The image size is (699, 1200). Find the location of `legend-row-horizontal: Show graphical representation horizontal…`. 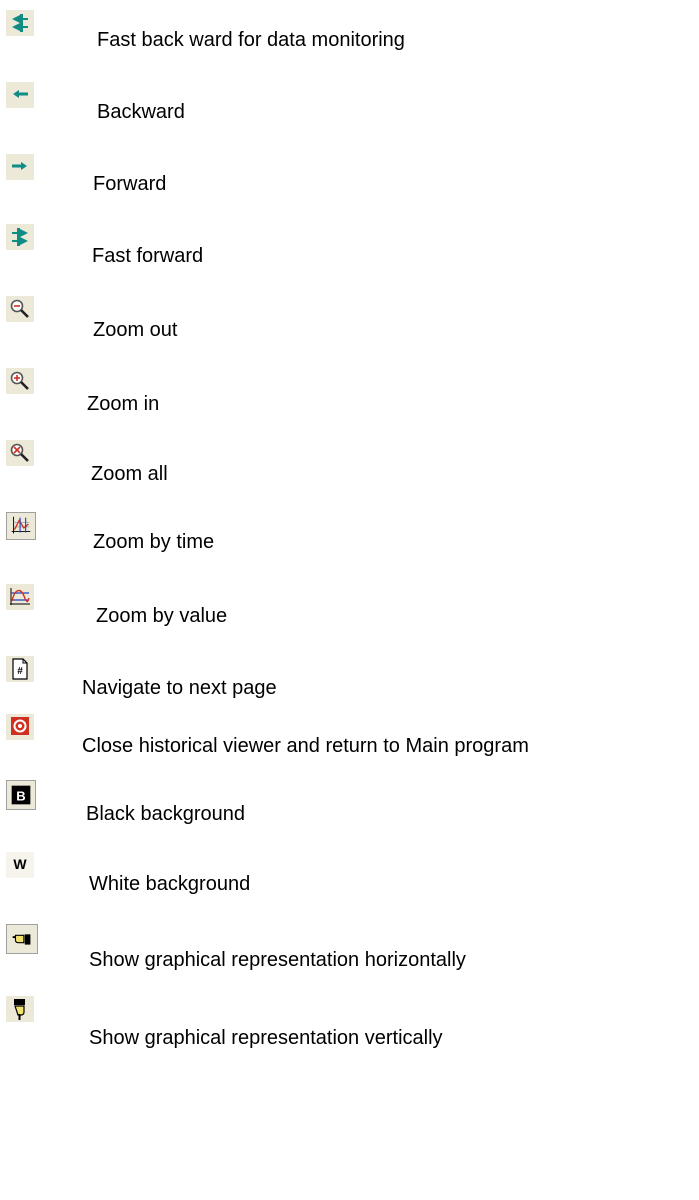

legend-row-horizontal: Show graphical representation horizontal… is located at coordinates (349, 954).